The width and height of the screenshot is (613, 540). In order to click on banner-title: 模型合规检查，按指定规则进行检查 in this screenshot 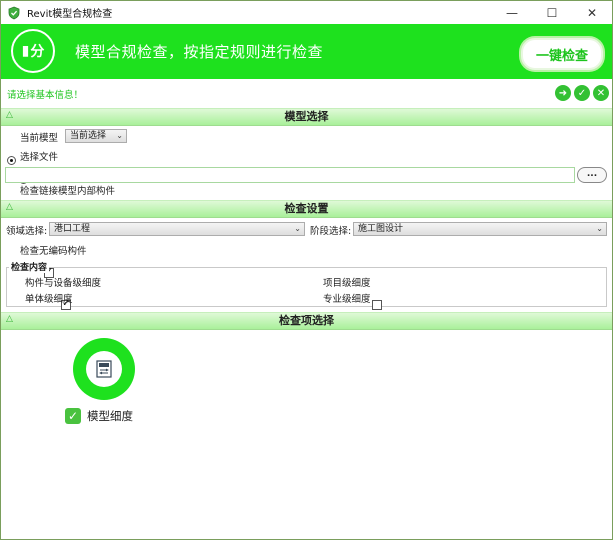, I will do `click(199, 52)`.